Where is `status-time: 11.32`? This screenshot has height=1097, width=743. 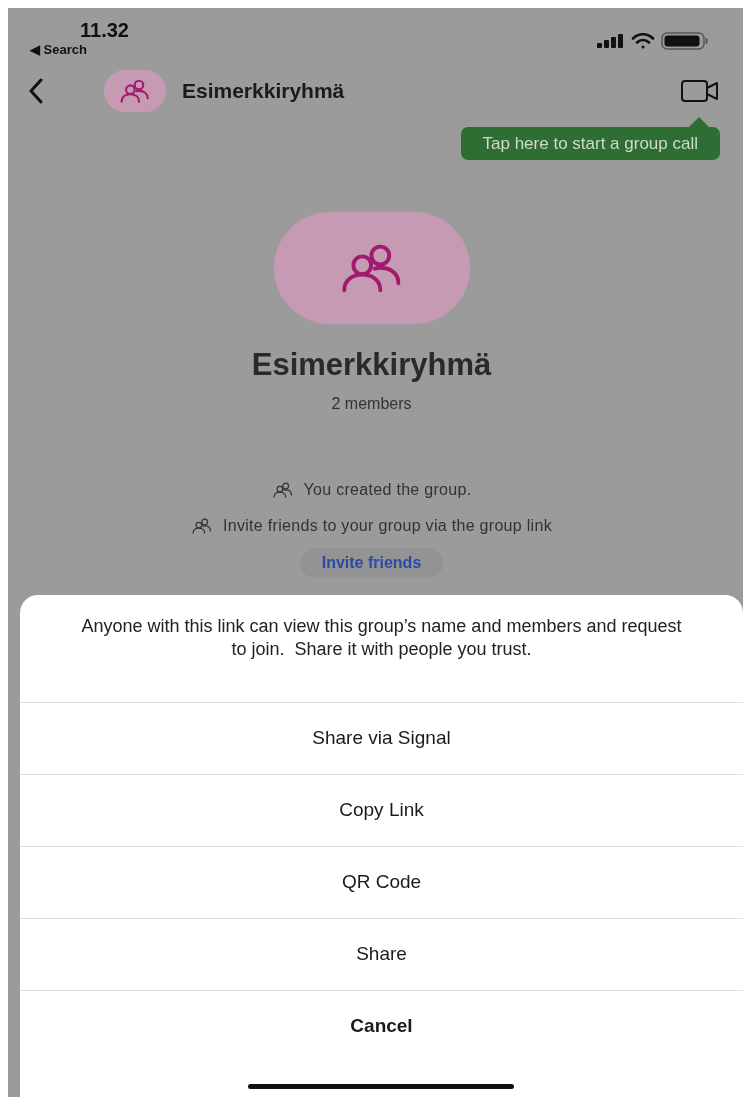
status-time: 11.32 is located at coordinates (104, 30).